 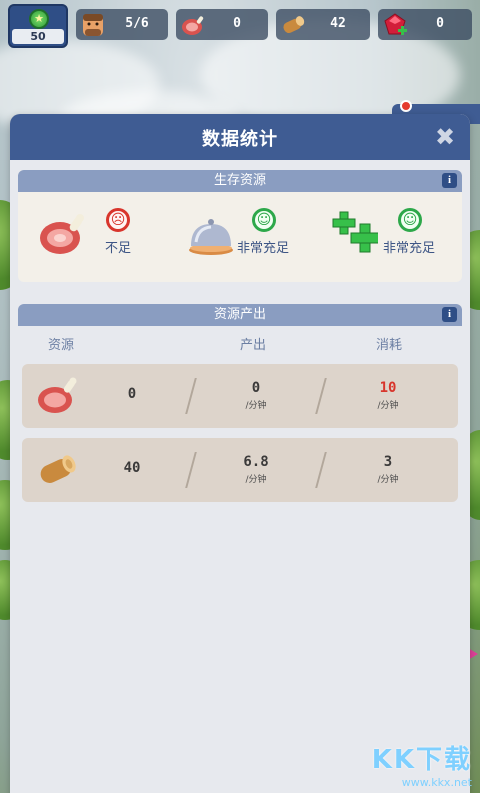 What do you see at coordinates (122, 24) in the screenshot?
I see `population-counter: 5/6` at bounding box center [122, 24].